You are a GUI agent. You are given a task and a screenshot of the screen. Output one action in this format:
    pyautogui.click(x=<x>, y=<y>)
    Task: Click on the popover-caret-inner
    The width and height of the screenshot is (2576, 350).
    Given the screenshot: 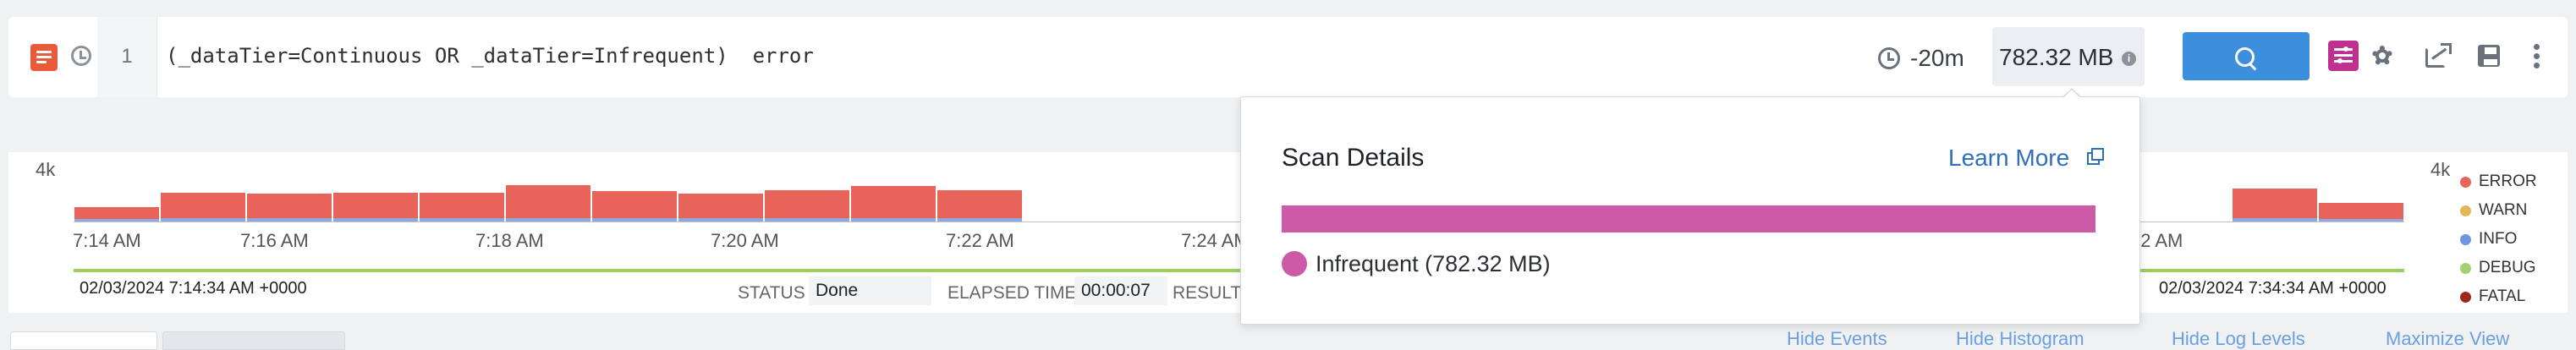 What is the action you would take?
    pyautogui.click(x=2071, y=93)
    